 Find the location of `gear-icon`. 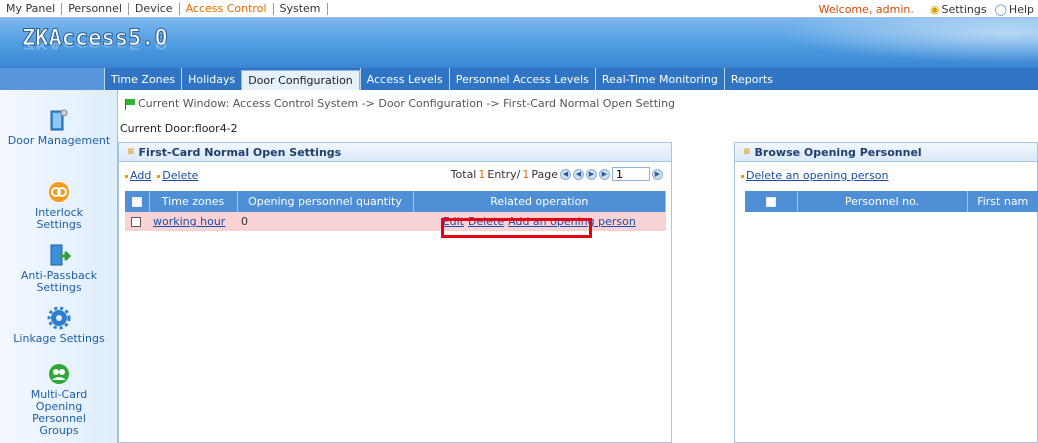

gear-icon is located at coordinates (59, 318).